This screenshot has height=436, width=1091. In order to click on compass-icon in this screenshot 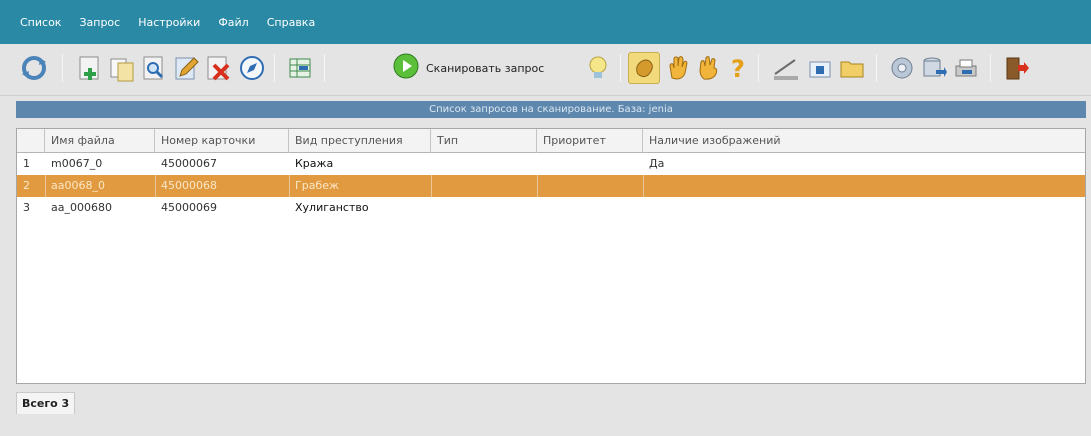, I will do `click(252, 68)`.